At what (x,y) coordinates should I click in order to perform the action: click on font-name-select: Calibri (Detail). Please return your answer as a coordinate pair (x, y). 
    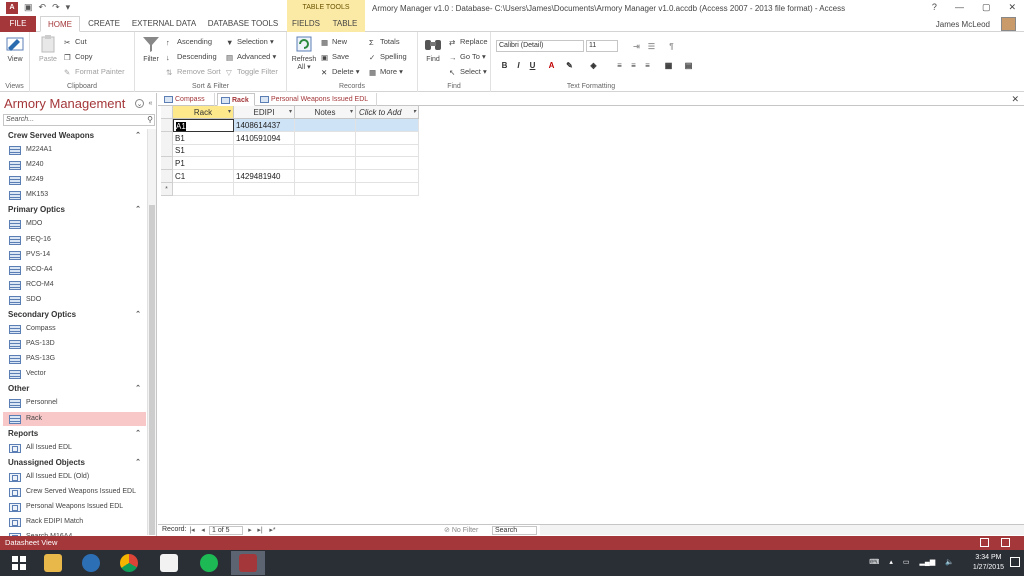
    Looking at the image, I should click on (540, 46).